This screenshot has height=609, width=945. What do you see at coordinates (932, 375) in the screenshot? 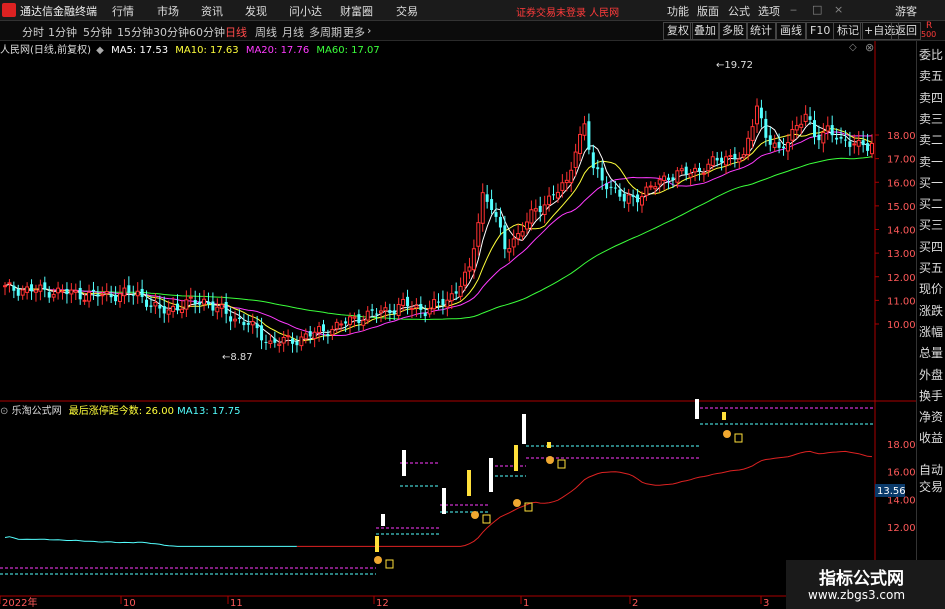
I see `right-panel-item-15: 外盘` at bounding box center [932, 375].